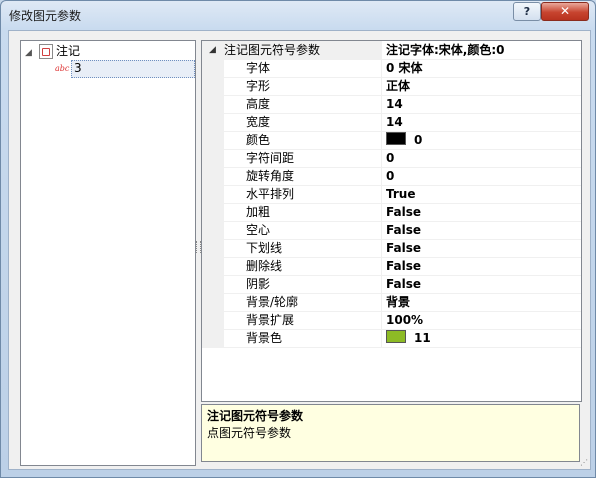  I want to click on property-row: 加粗 False, so click(391, 212).